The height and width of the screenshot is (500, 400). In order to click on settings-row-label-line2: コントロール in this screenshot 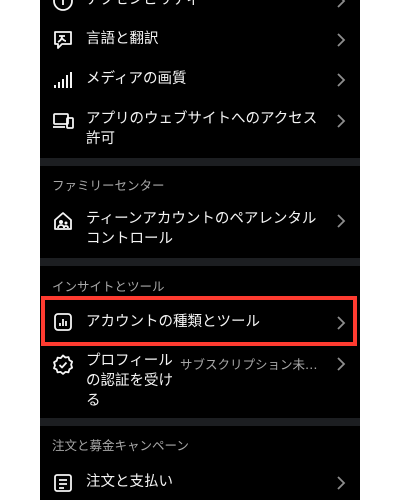, I will do `click(129, 239)`.